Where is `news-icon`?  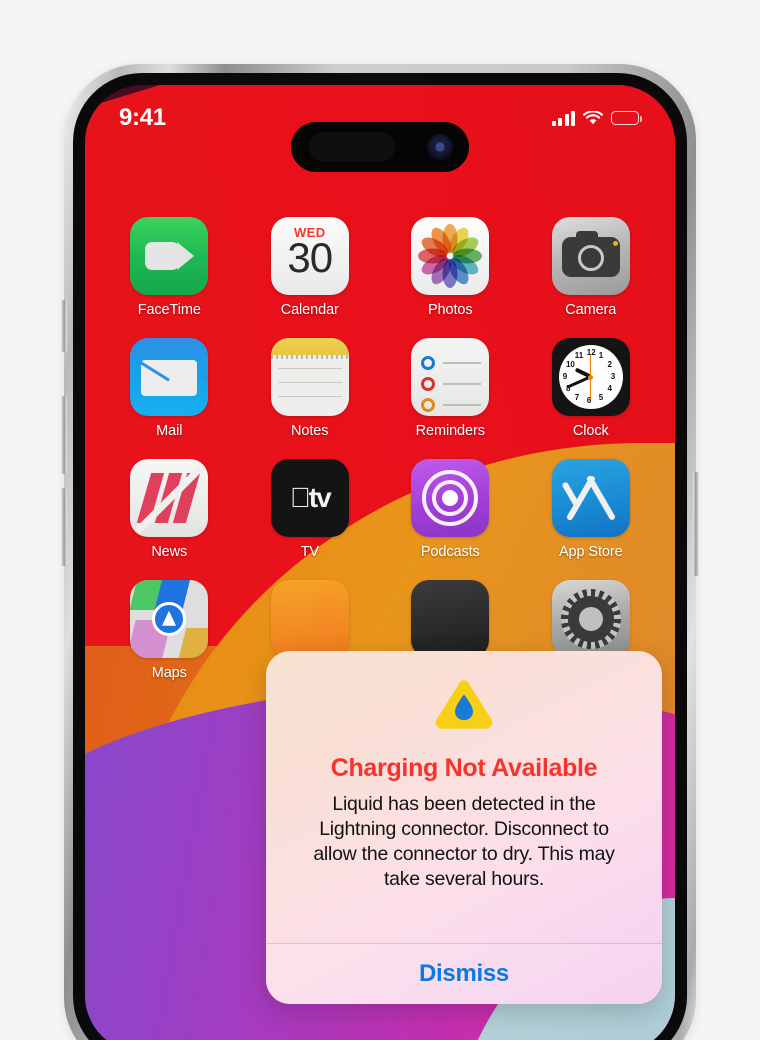 news-icon is located at coordinates (169, 498).